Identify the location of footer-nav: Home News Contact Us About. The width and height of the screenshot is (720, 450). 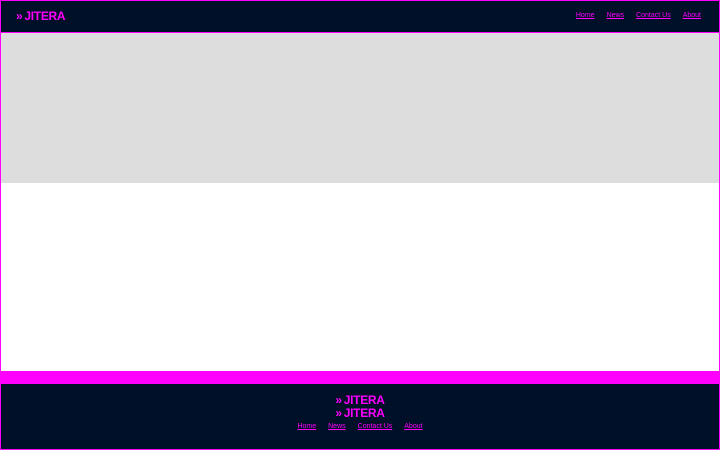
(360, 426).